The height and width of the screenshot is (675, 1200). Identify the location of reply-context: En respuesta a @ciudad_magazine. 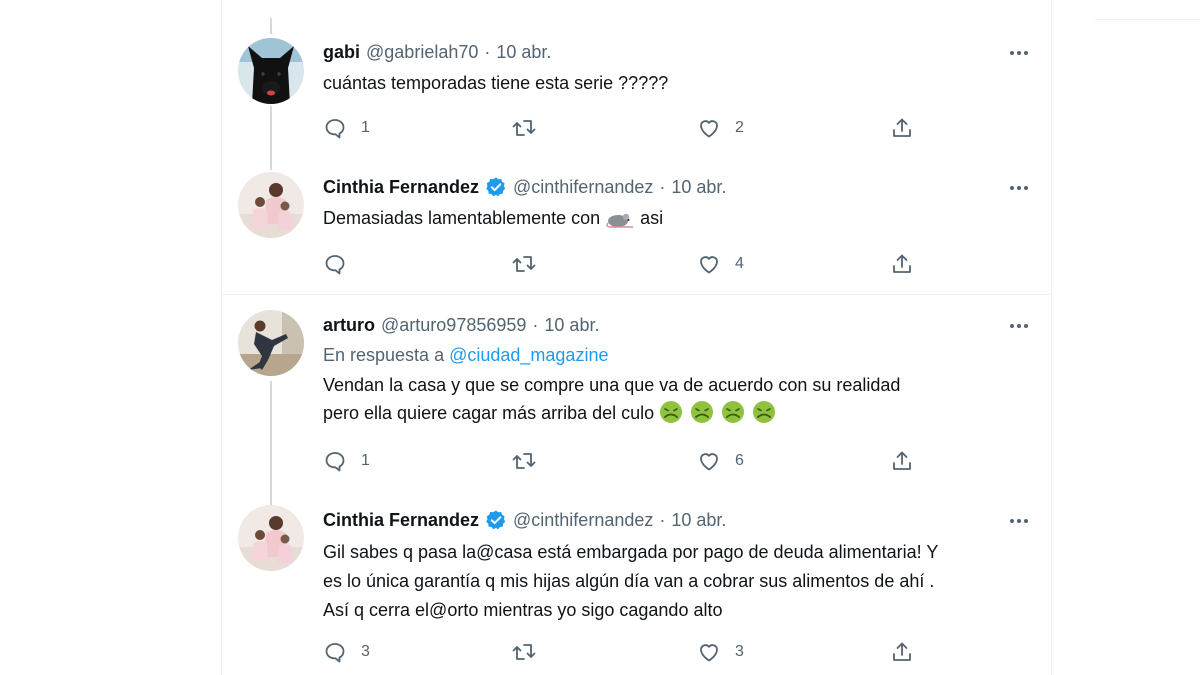
(677, 355).